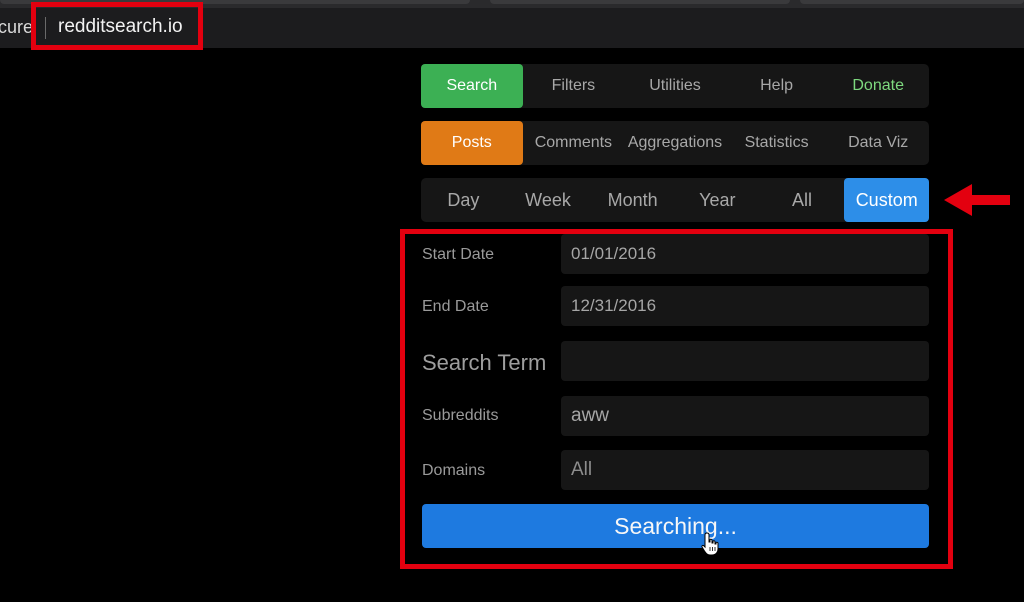 The image size is (1024, 602). I want to click on url-annotation-box, so click(117, 26).